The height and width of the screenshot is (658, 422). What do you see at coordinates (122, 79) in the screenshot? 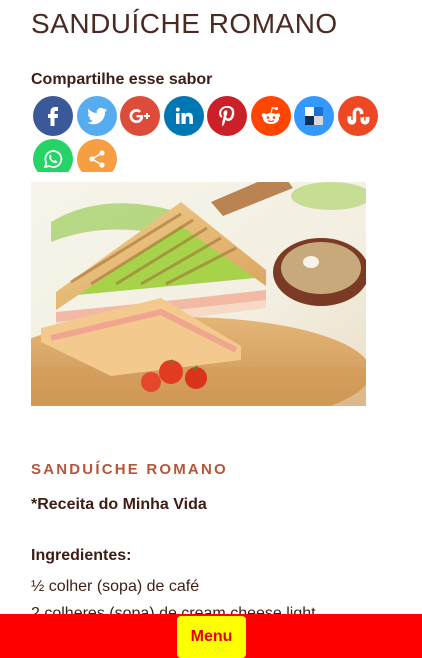
I see `share-heading: Compartilhe esse sabor` at bounding box center [122, 79].